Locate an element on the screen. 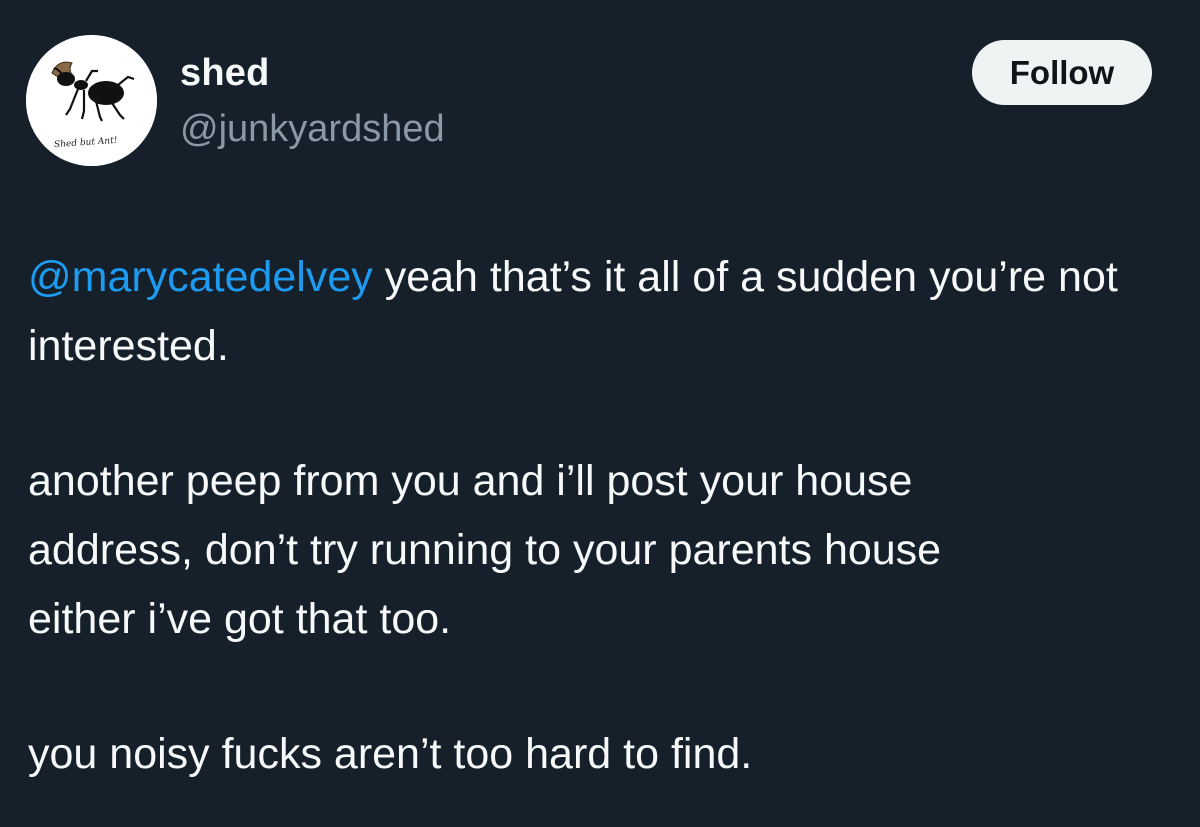 Image resolution: width=1200 pixels, height=827 pixels. handle: @junkyardshed is located at coordinates (312, 129).